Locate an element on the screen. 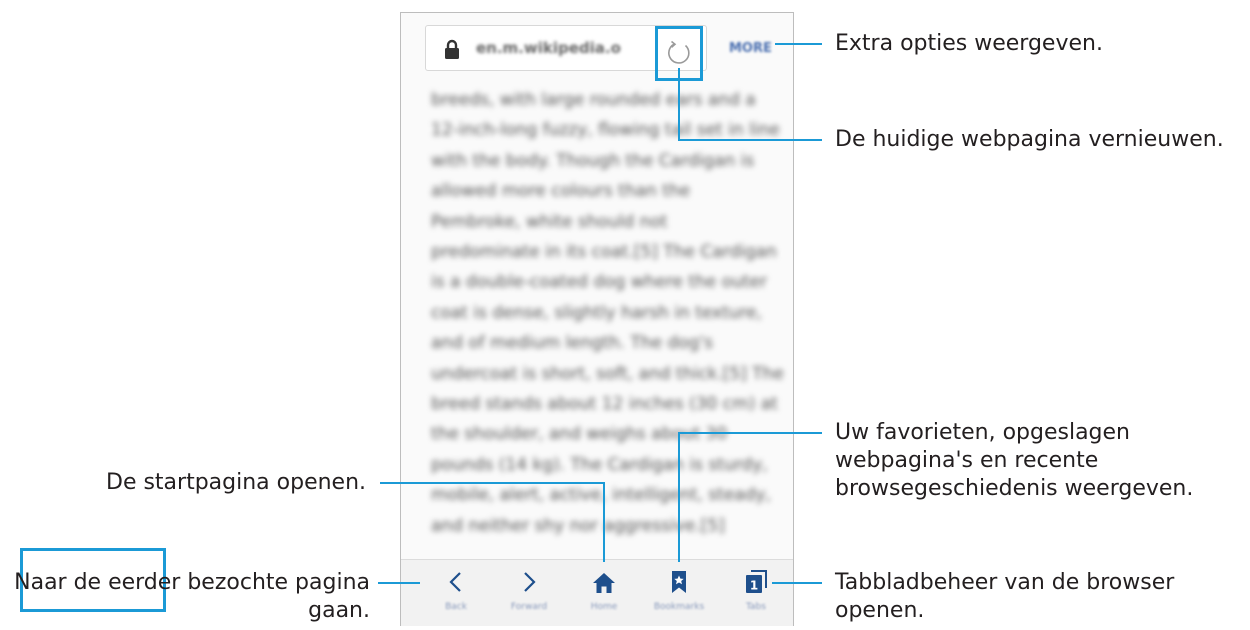 The height and width of the screenshot is (630, 1250). bookmarks-leader-horizontal is located at coordinates (750, 433).